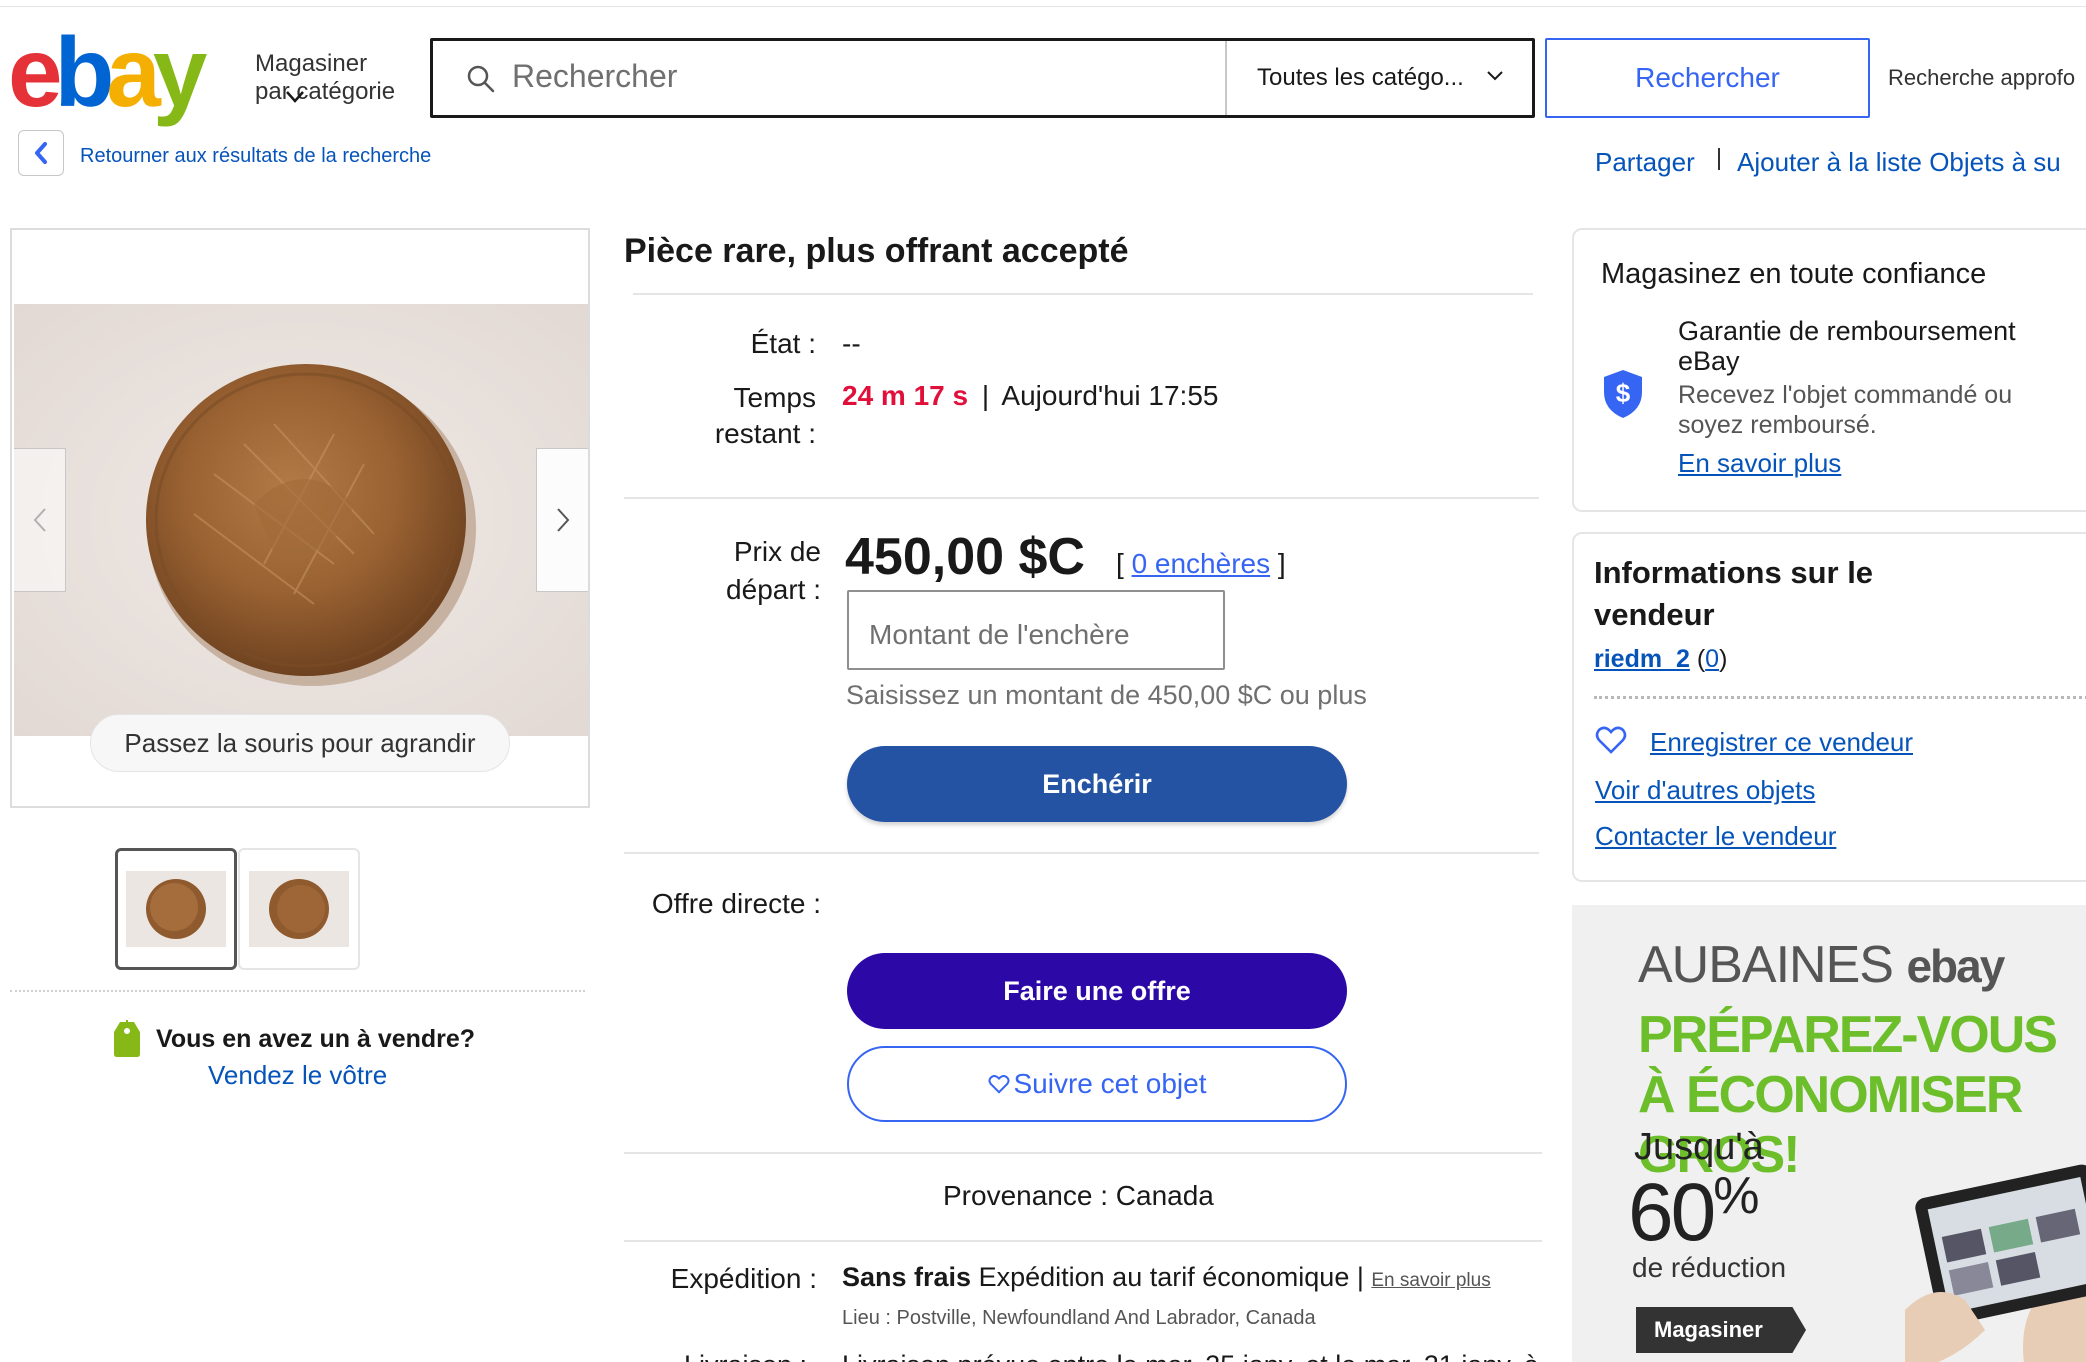 This screenshot has height=1362, width=2086. I want to click on condition-label: État :, so click(783, 343).